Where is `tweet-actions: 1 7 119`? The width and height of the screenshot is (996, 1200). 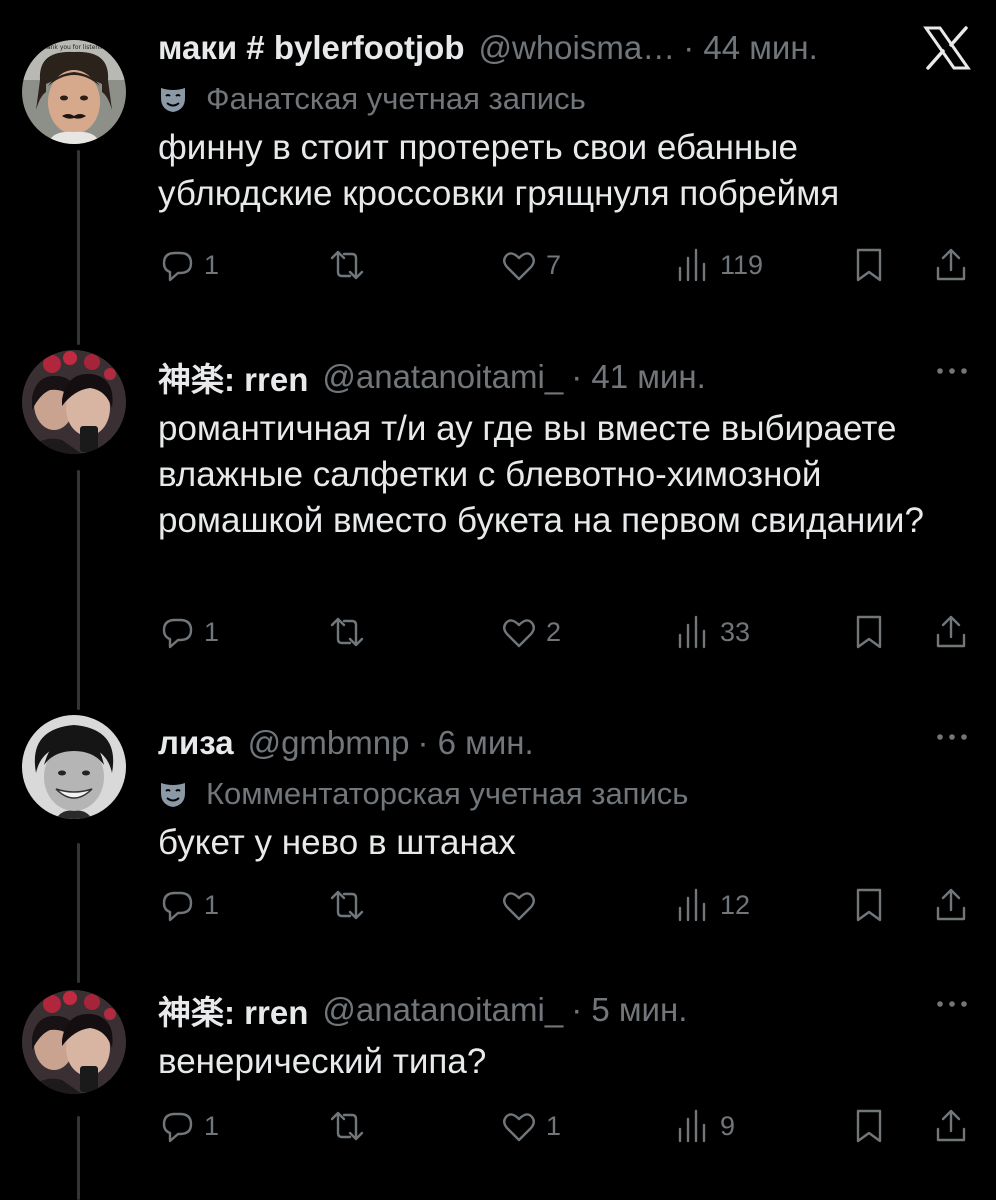 tweet-actions: 1 7 119 is located at coordinates (565, 265).